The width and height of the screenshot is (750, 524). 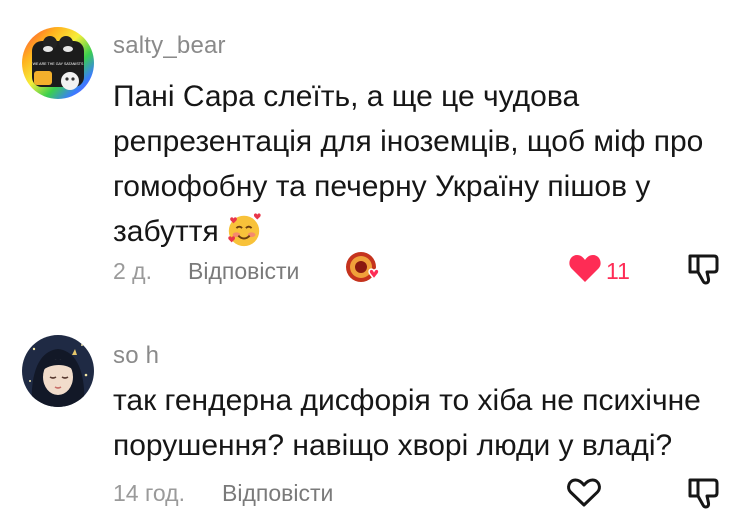 What do you see at coordinates (363, 267) in the screenshot?
I see `creator-liked-icon` at bounding box center [363, 267].